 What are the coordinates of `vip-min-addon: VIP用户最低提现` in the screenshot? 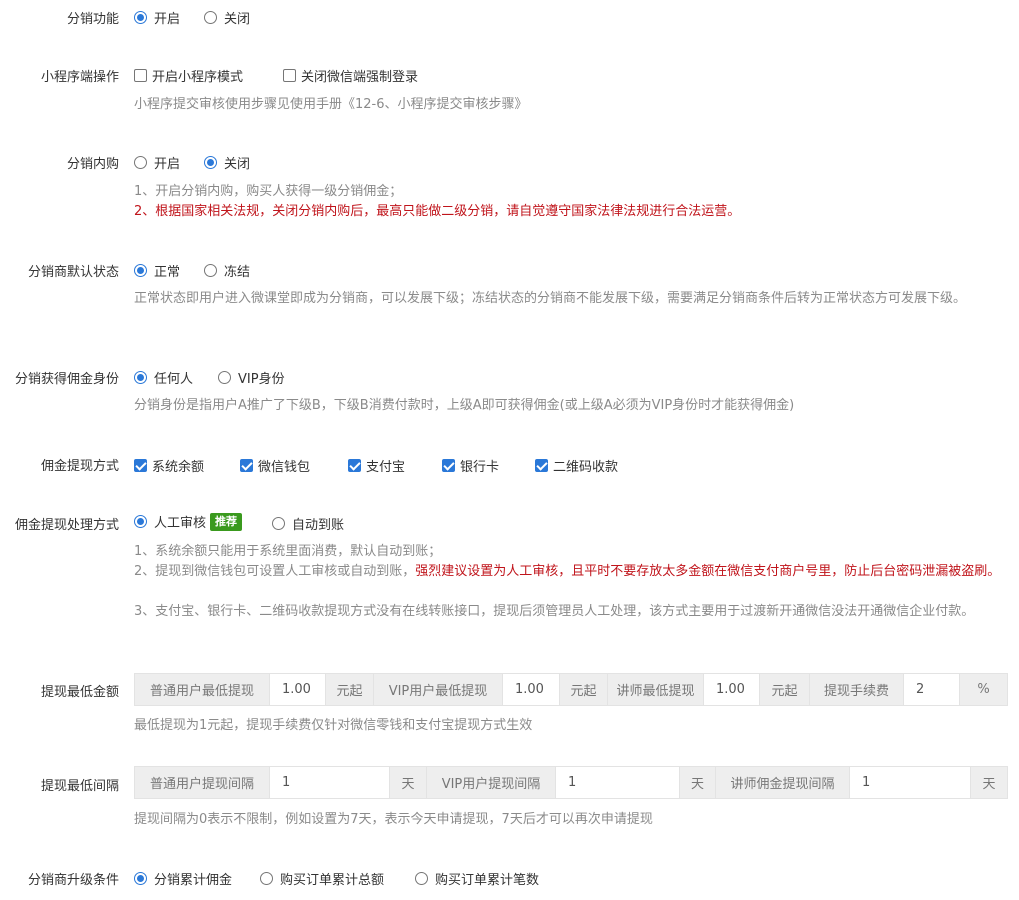 It's located at (438, 689).